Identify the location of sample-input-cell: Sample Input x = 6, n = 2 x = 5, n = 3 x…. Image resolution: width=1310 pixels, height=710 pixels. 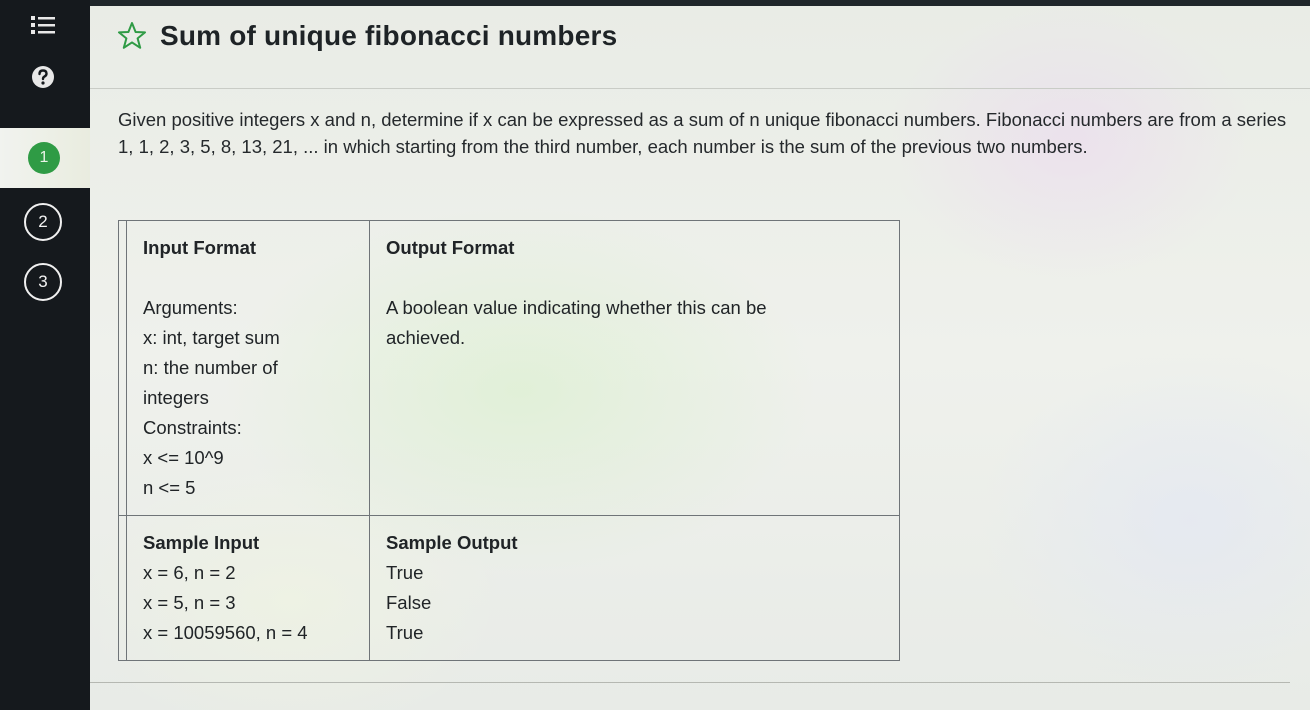
(248, 588).